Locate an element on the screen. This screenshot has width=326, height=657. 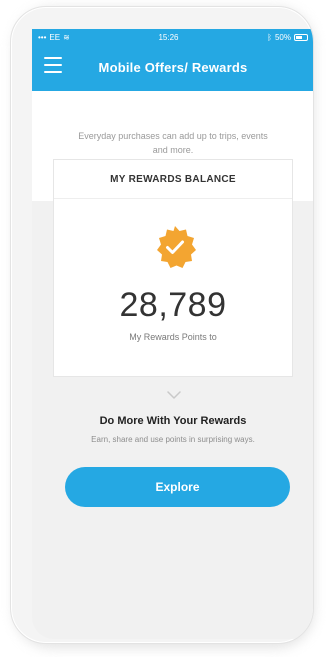
battery-icon is located at coordinates (300, 37).